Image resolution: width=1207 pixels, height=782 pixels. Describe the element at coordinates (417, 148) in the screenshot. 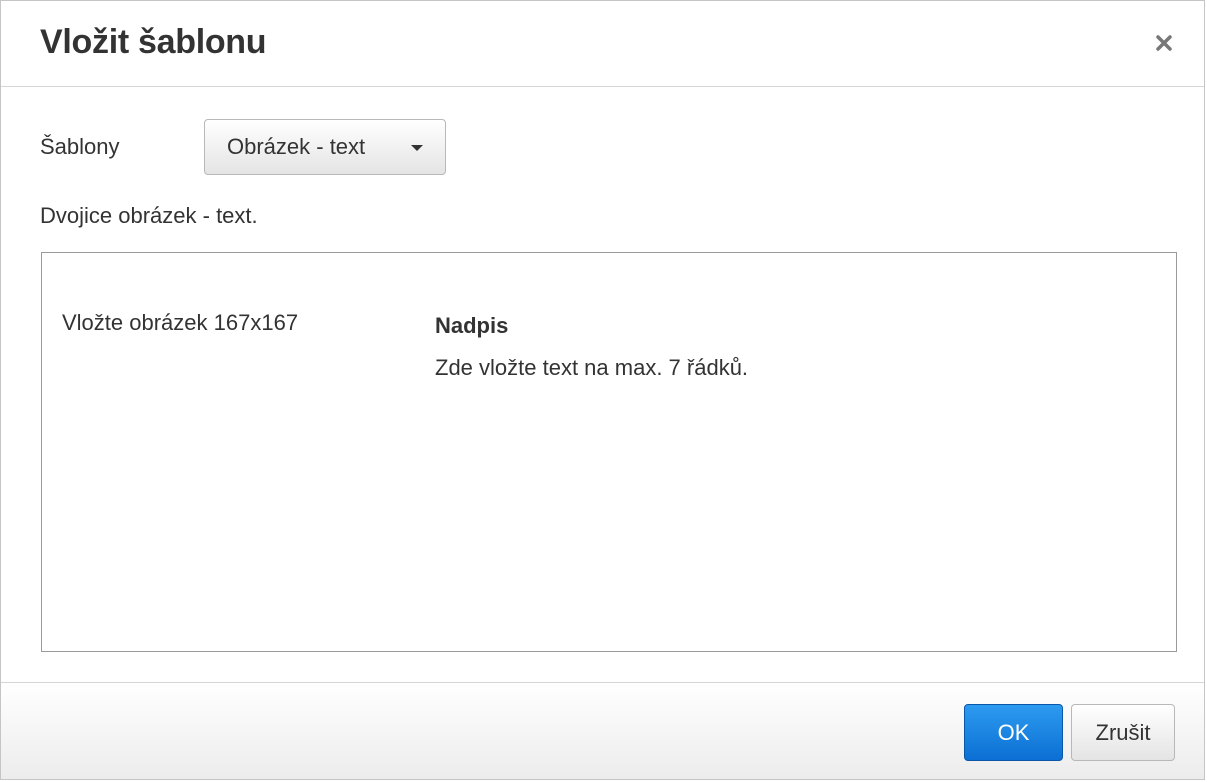

I see `caret-down-icon` at that location.